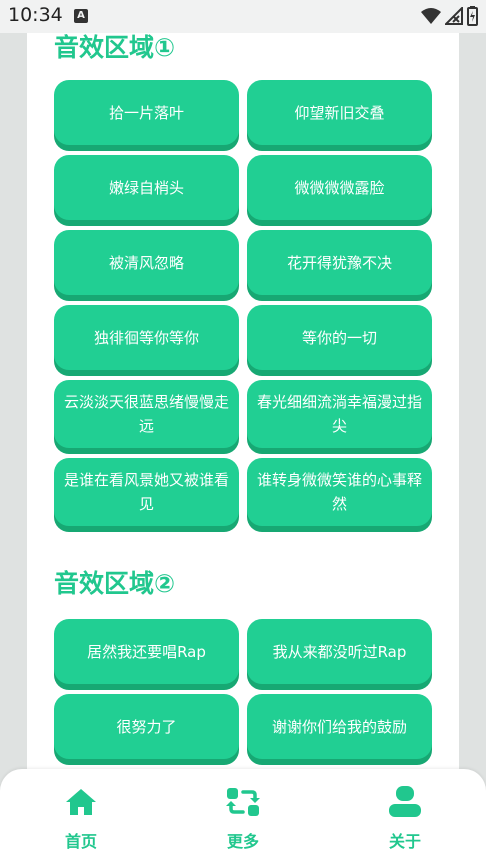 The width and height of the screenshot is (486, 864). I want to click on notification-icon: A, so click(81, 16).